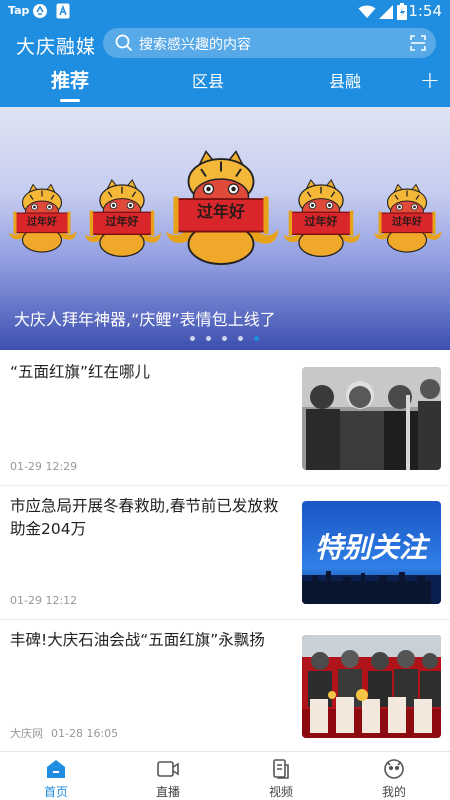 Image resolution: width=450 pixels, height=800 pixels. I want to click on status-app-label: Tap, so click(19, 10).